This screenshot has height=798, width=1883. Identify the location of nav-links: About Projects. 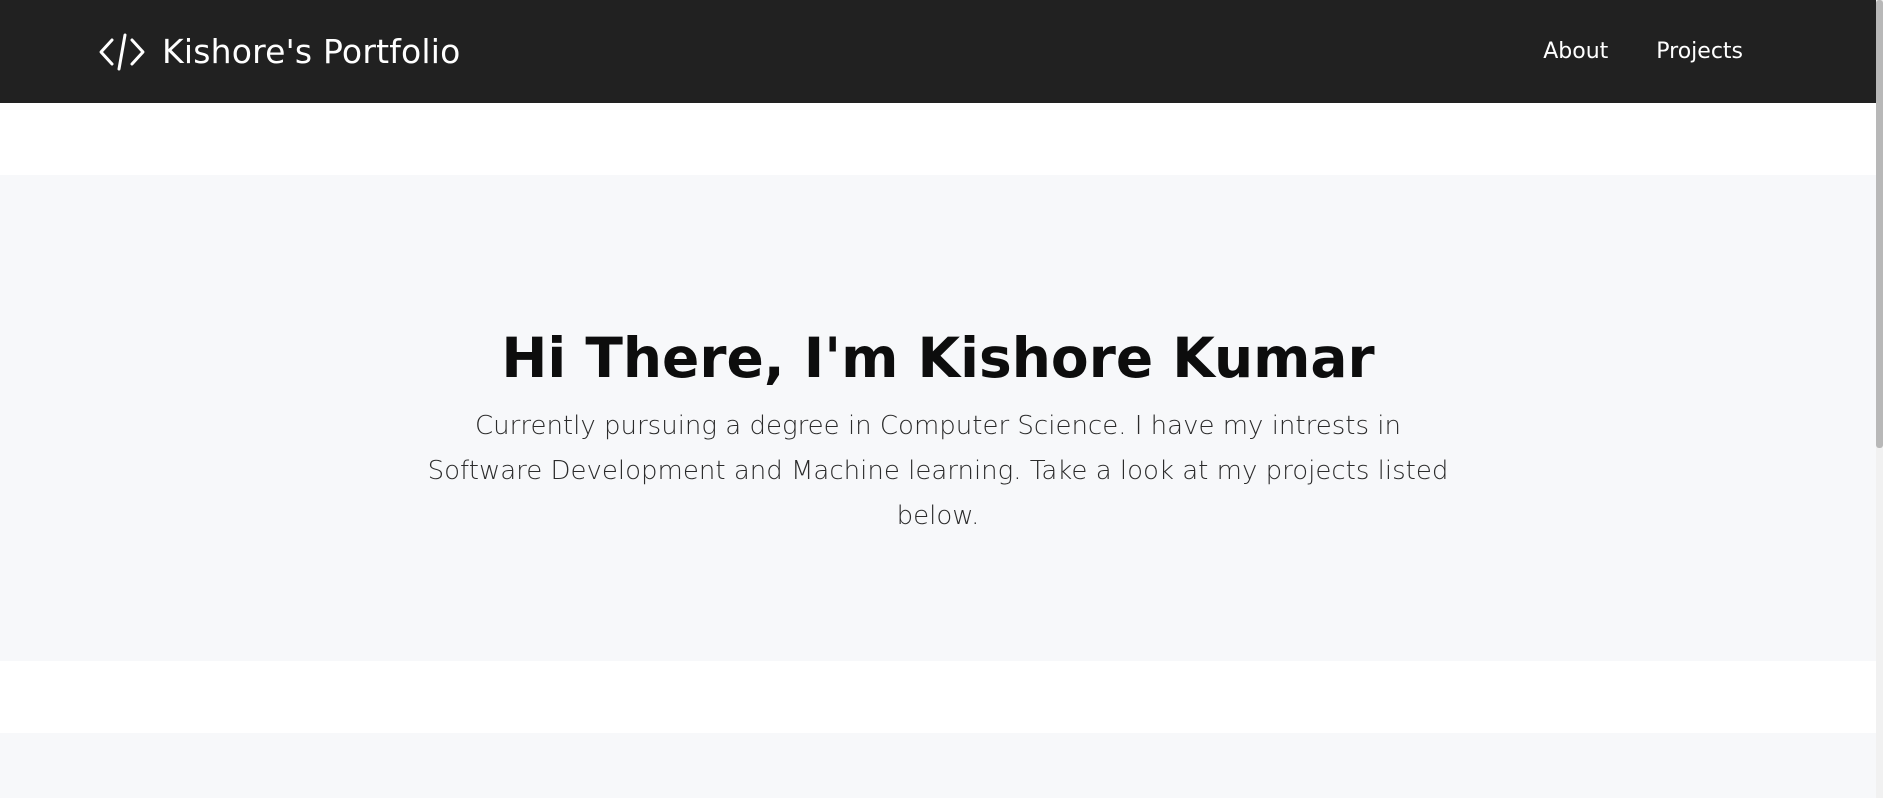
(1643, 51).